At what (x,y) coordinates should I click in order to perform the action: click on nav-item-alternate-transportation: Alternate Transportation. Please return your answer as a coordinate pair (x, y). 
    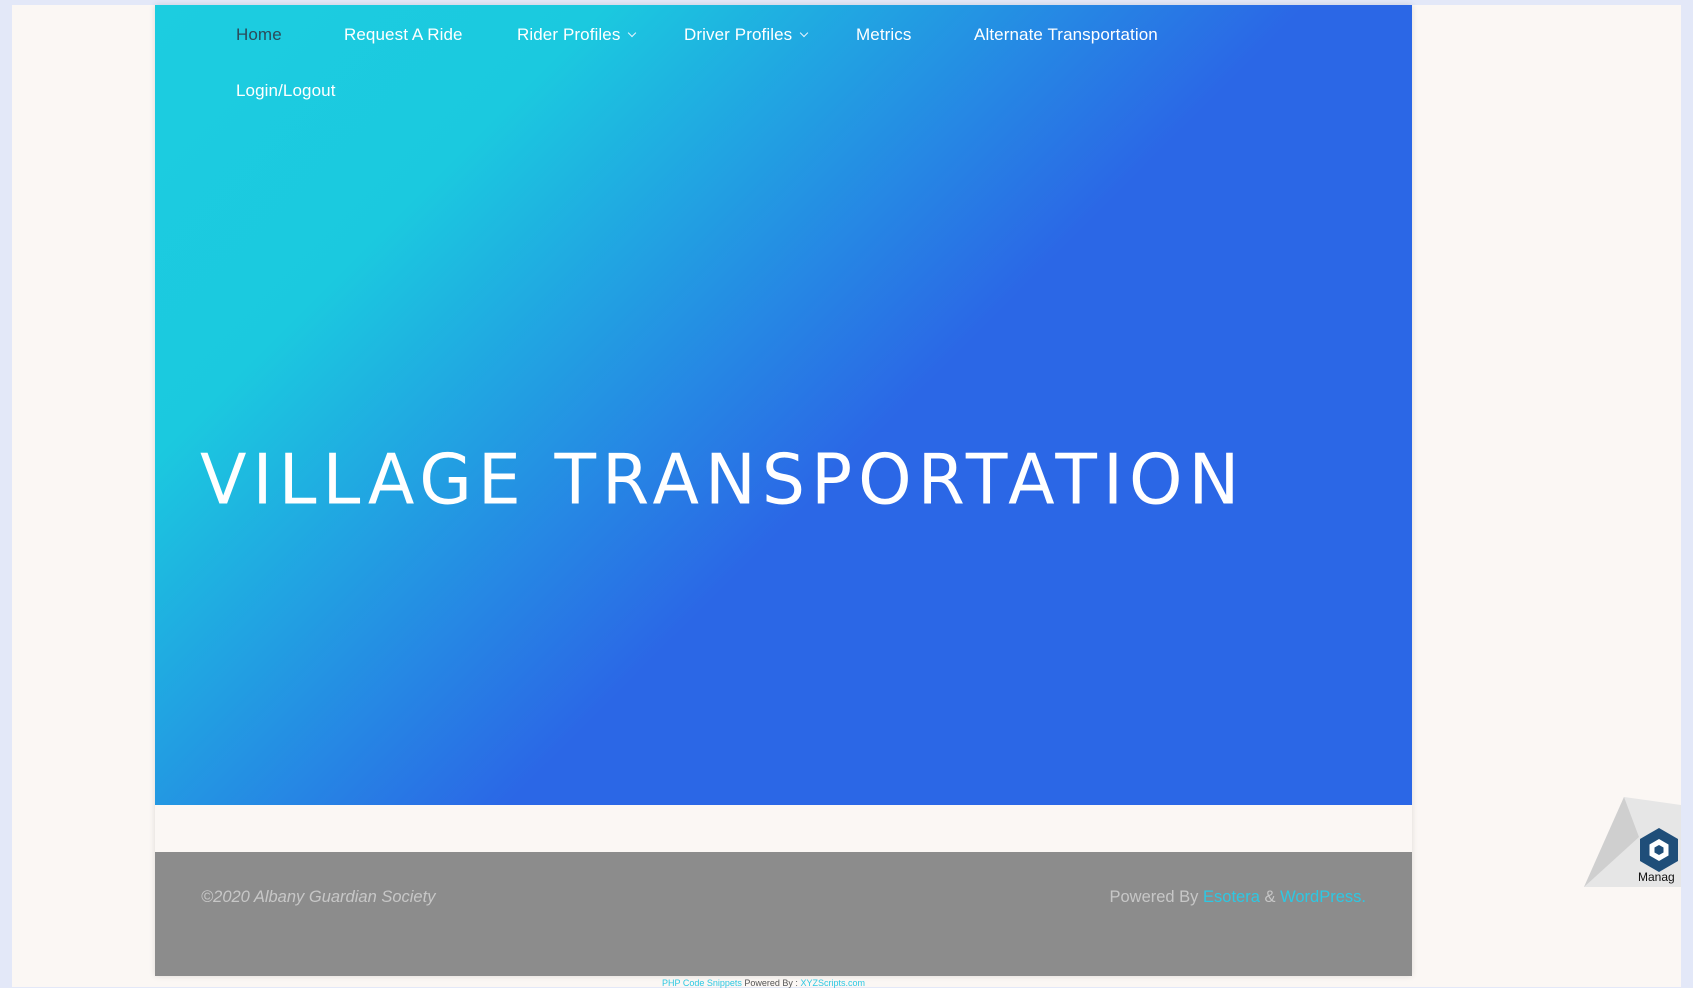
    Looking at the image, I should click on (1066, 35).